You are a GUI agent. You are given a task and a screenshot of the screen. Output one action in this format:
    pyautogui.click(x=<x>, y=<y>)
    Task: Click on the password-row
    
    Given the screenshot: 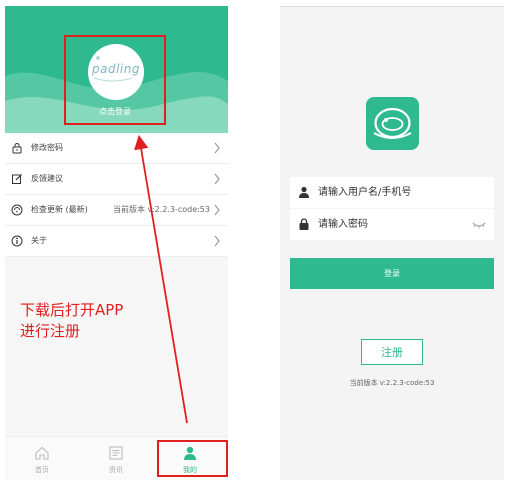 What is the action you would take?
    pyautogui.click(x=392, y=224)
    